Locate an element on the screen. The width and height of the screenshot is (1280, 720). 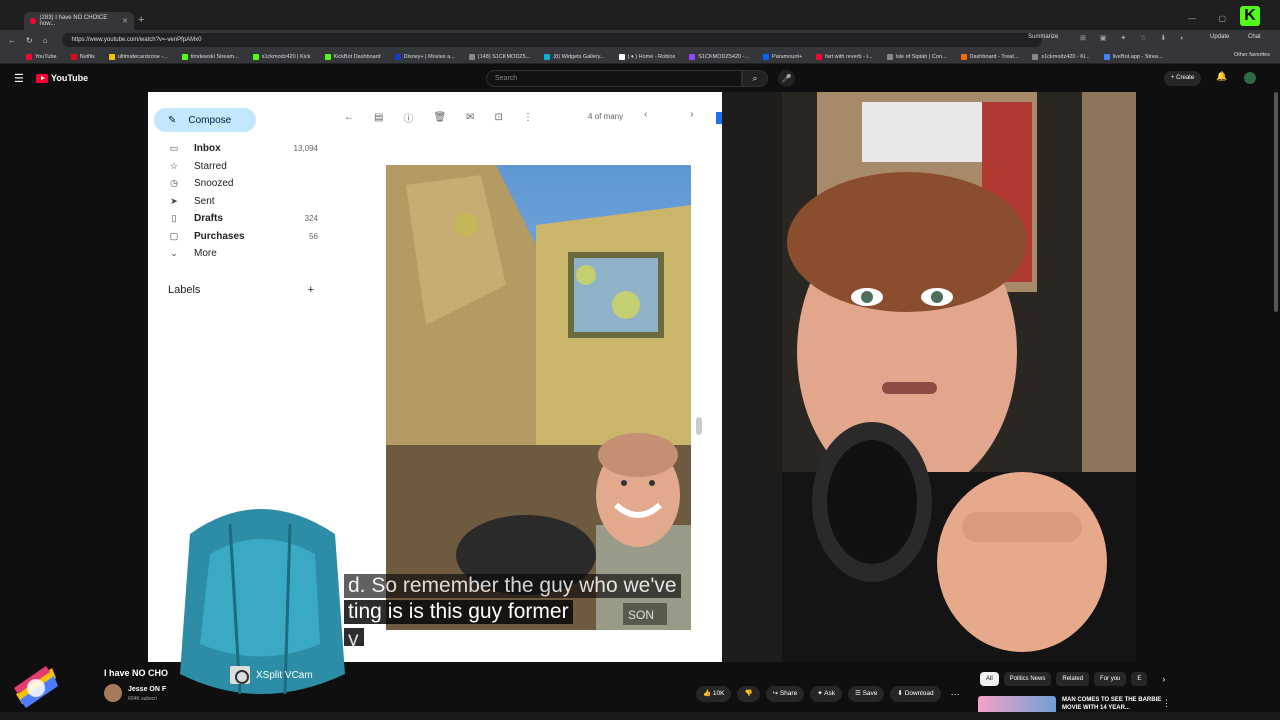
gmail-nav-item: ◷ Snoozed is located at coordinates (243, 184).